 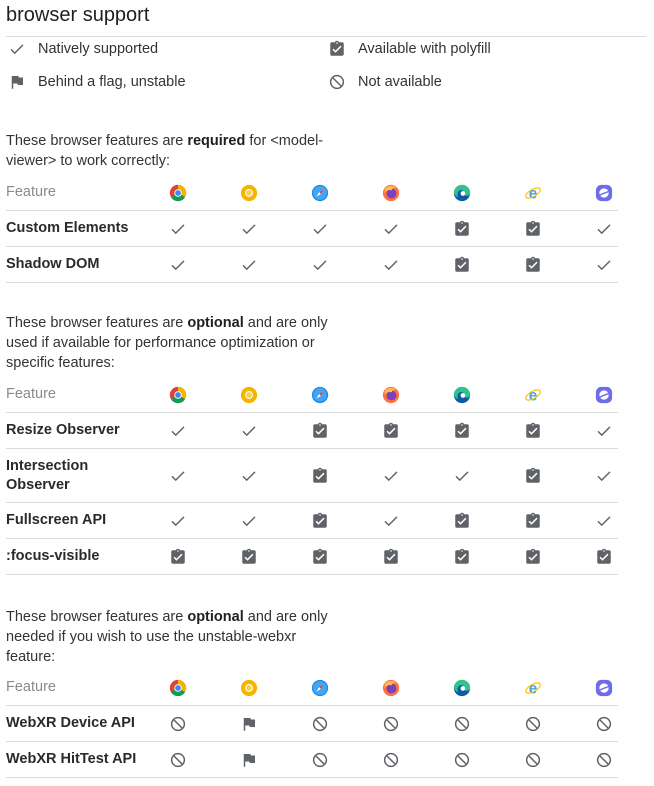 What do you see at coordinates (53, 556) in the screenshot?
I see `feature-name: :focus-visible` at bounding box center [53, 556].